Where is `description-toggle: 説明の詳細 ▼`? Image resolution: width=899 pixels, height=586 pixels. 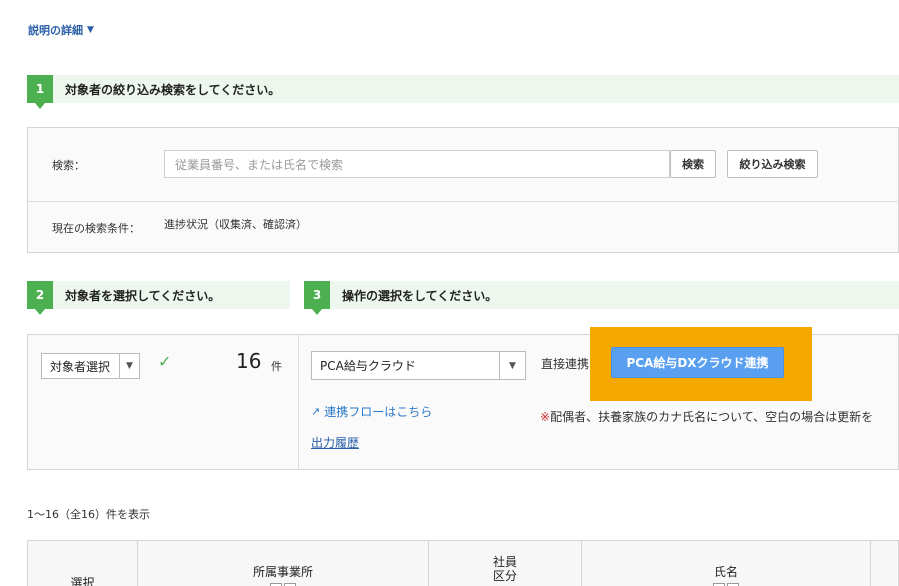 description-toggle: 説明の詳細 ▼ is located at coordinates (61, 30).